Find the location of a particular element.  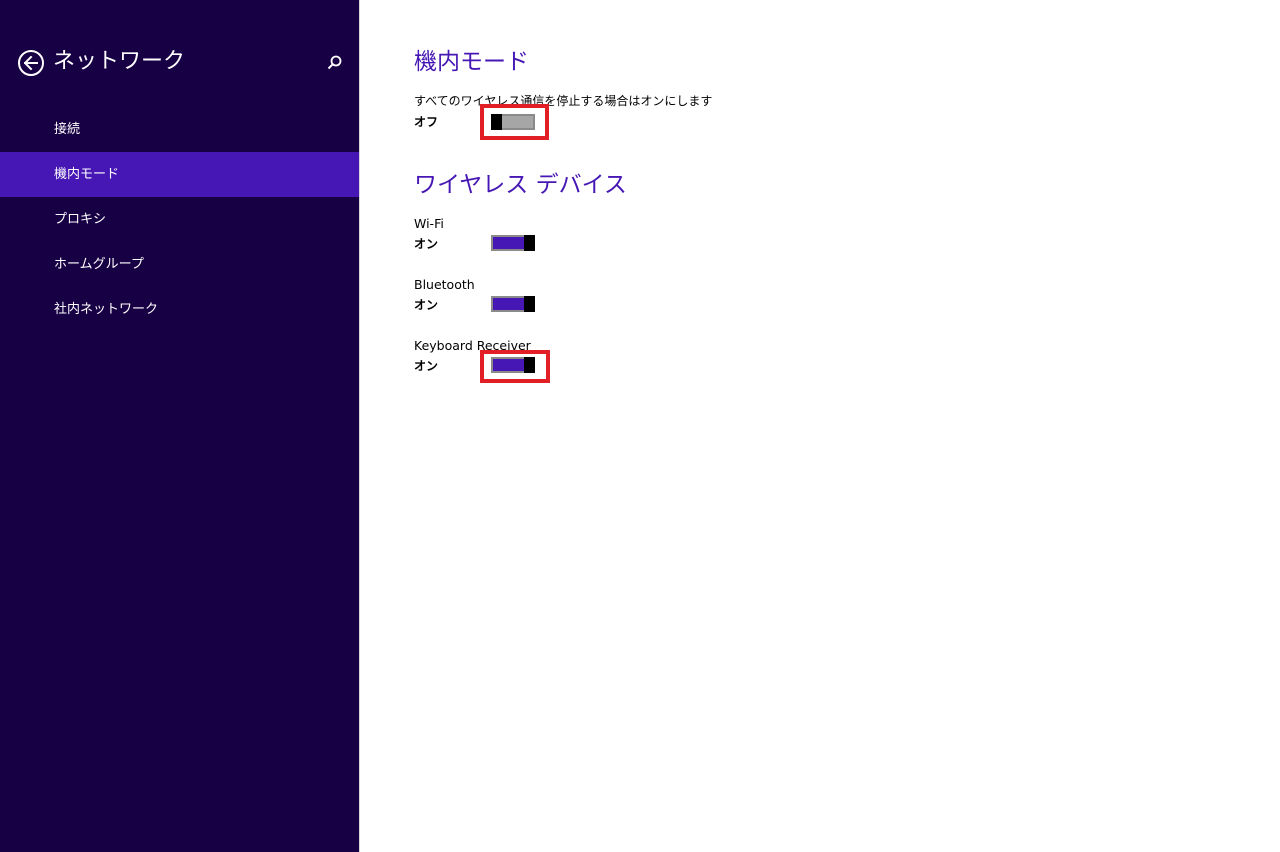

bluetooth-state-label: オン is located at coordinates (426, 305).